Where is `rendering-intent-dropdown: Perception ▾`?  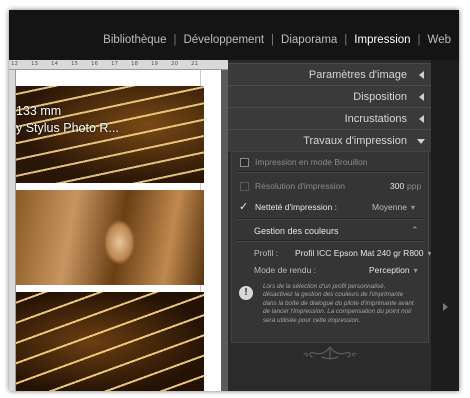
rendering-intent-dropdown: Perception ▾ is located at coordinates (393, 270).